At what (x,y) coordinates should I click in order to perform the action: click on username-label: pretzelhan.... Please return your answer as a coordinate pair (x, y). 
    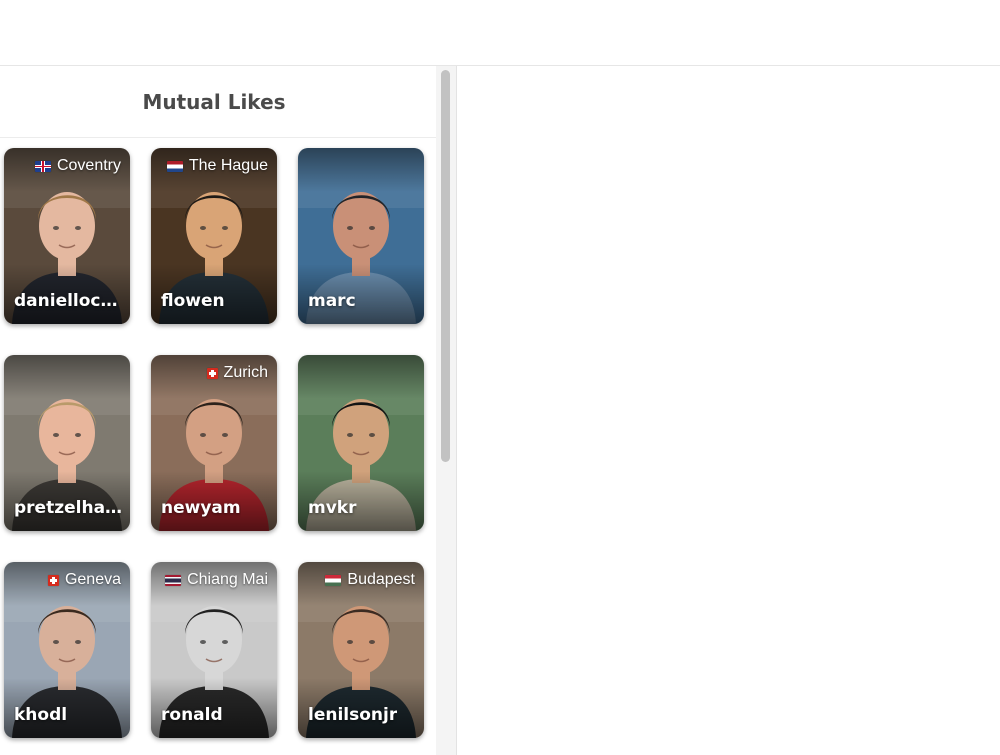
    Looking at the image, I should click on (70, 508).